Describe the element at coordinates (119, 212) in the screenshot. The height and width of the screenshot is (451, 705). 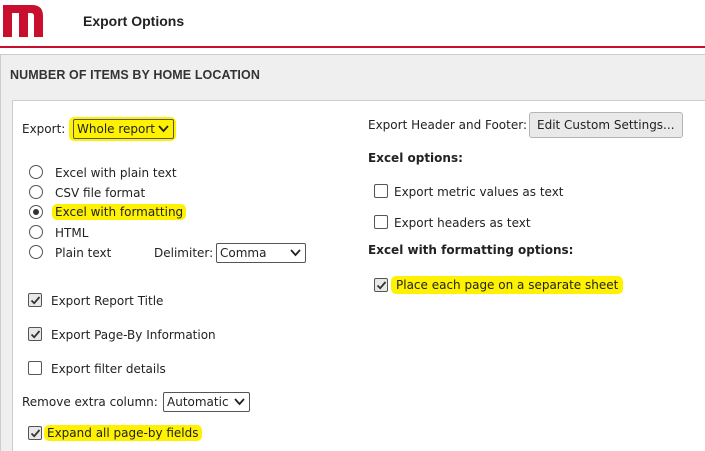
I see `format-label-excel-formatting: Excel with formatting` at that location.